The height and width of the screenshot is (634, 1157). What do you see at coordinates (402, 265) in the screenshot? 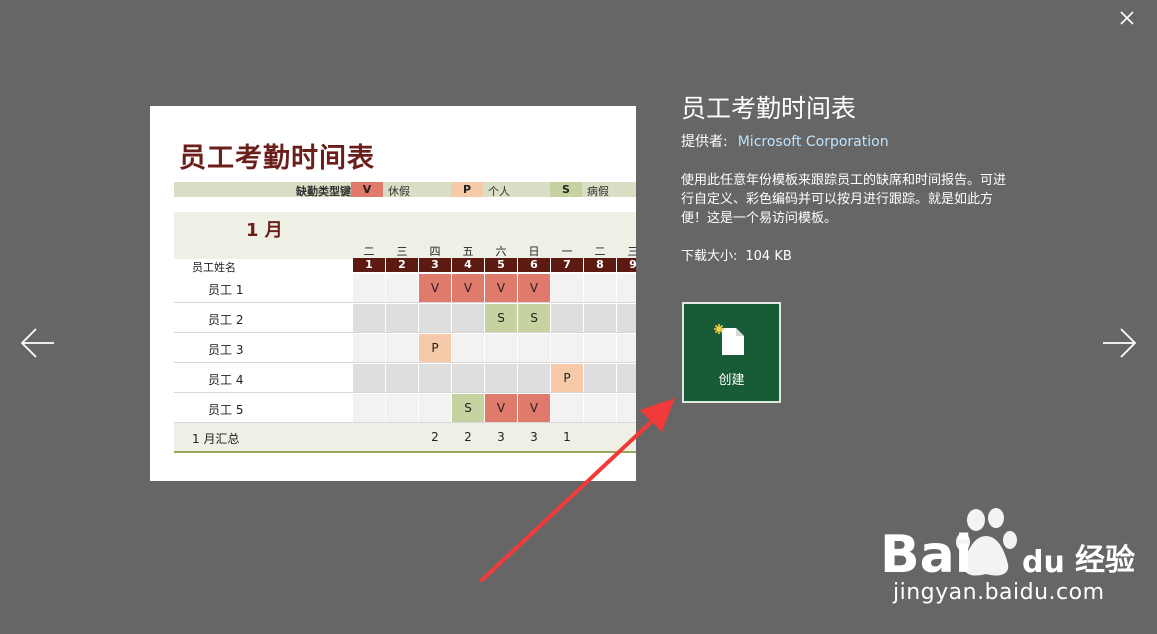
I see `day-number: 2` at bounding box center [402, 265].